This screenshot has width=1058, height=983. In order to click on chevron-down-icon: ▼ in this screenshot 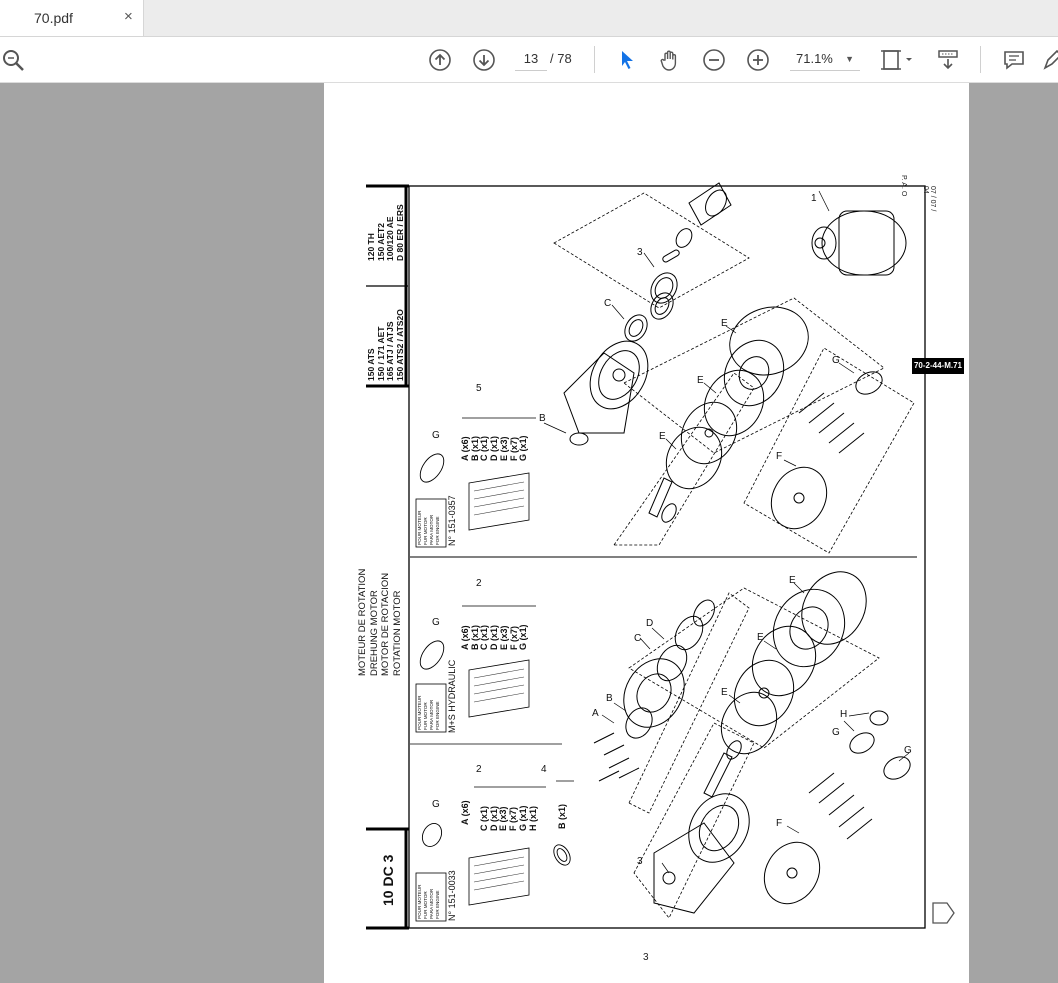, I will do `click(849, 59)`.